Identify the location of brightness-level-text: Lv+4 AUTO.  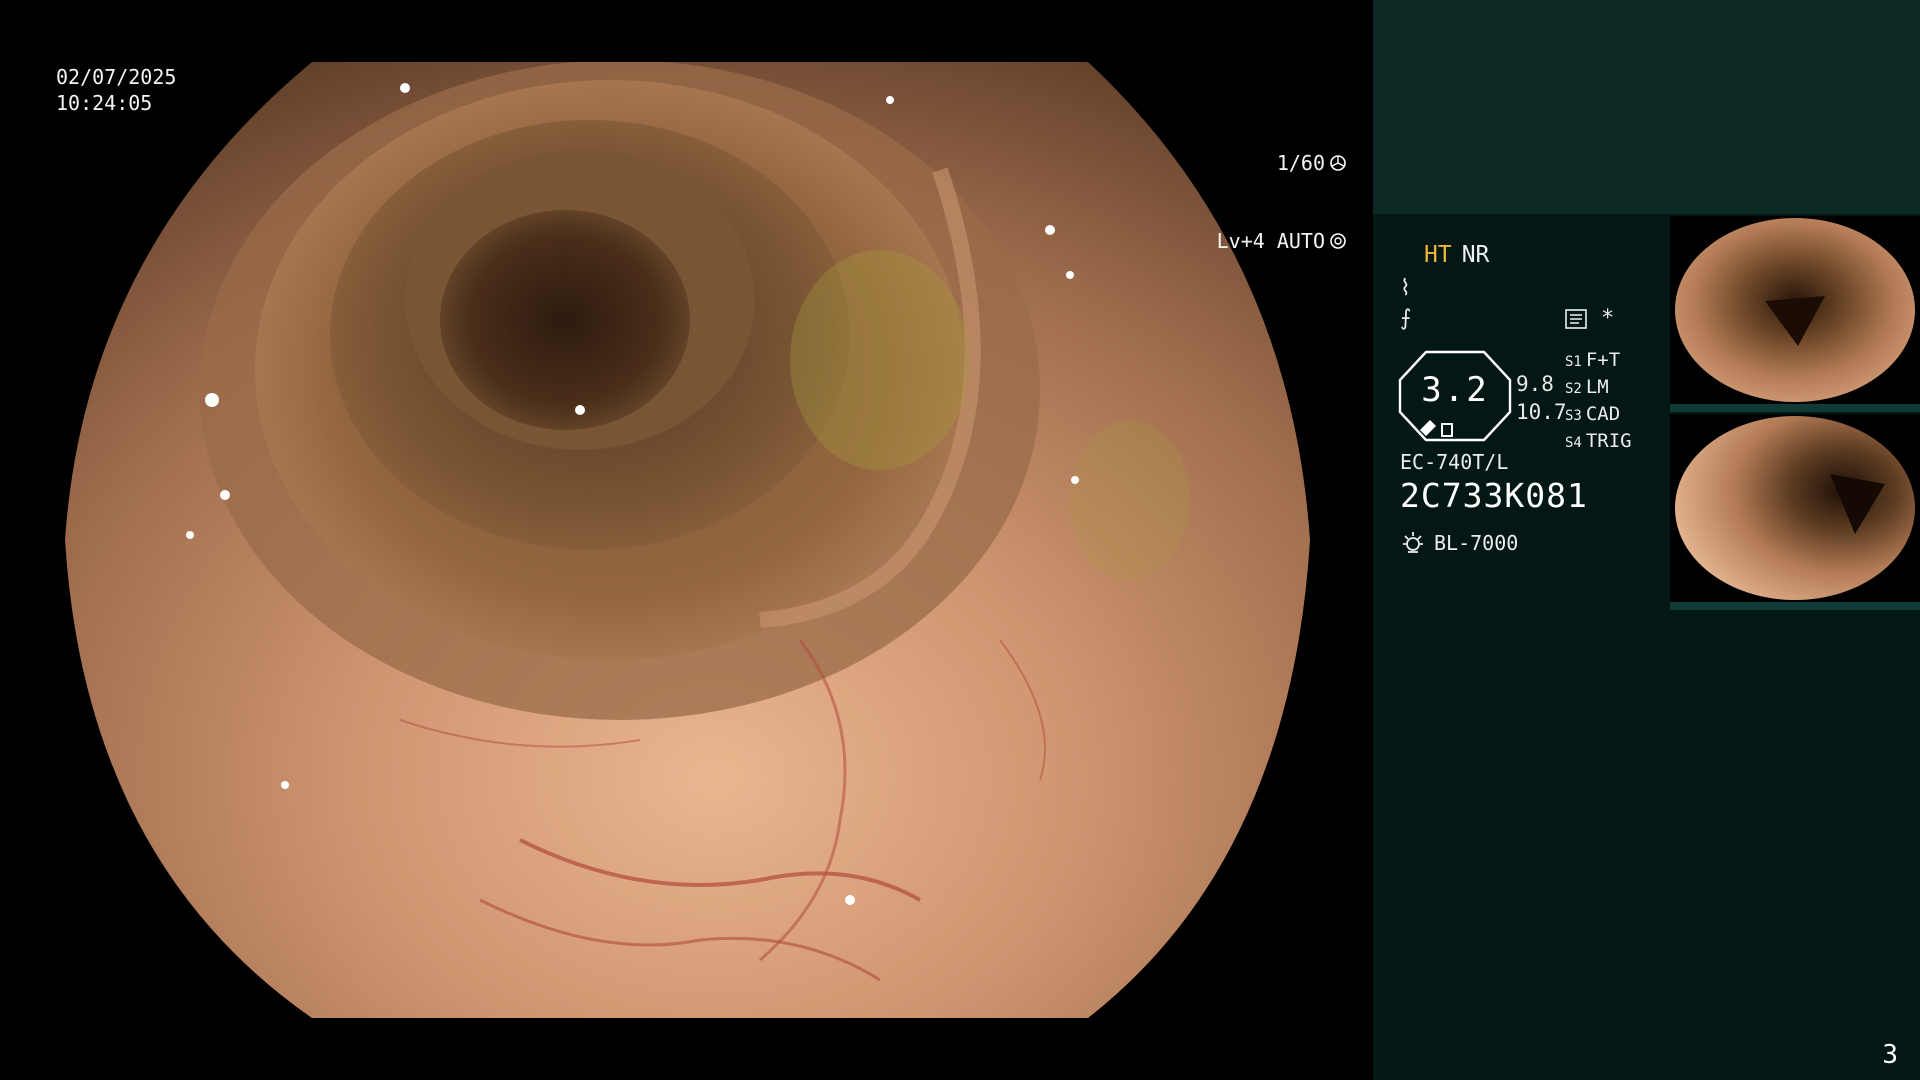
(1270, 241).